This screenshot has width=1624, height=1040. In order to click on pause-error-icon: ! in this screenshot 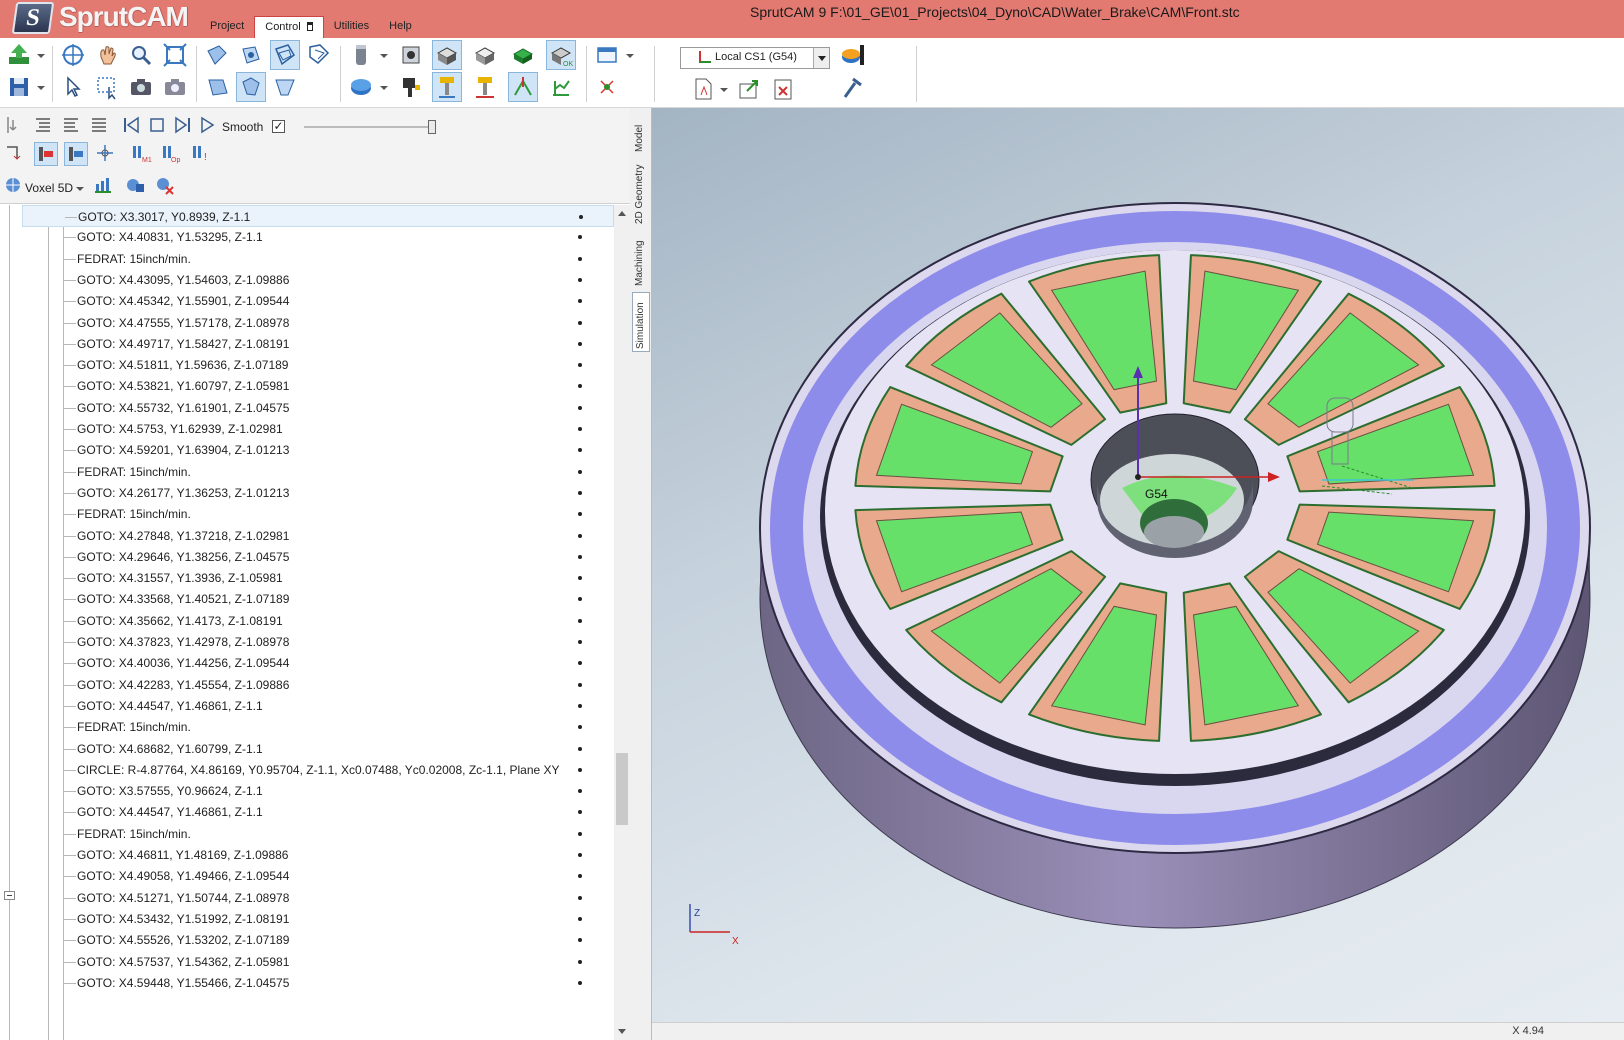, I will do `click(202, 154)`.